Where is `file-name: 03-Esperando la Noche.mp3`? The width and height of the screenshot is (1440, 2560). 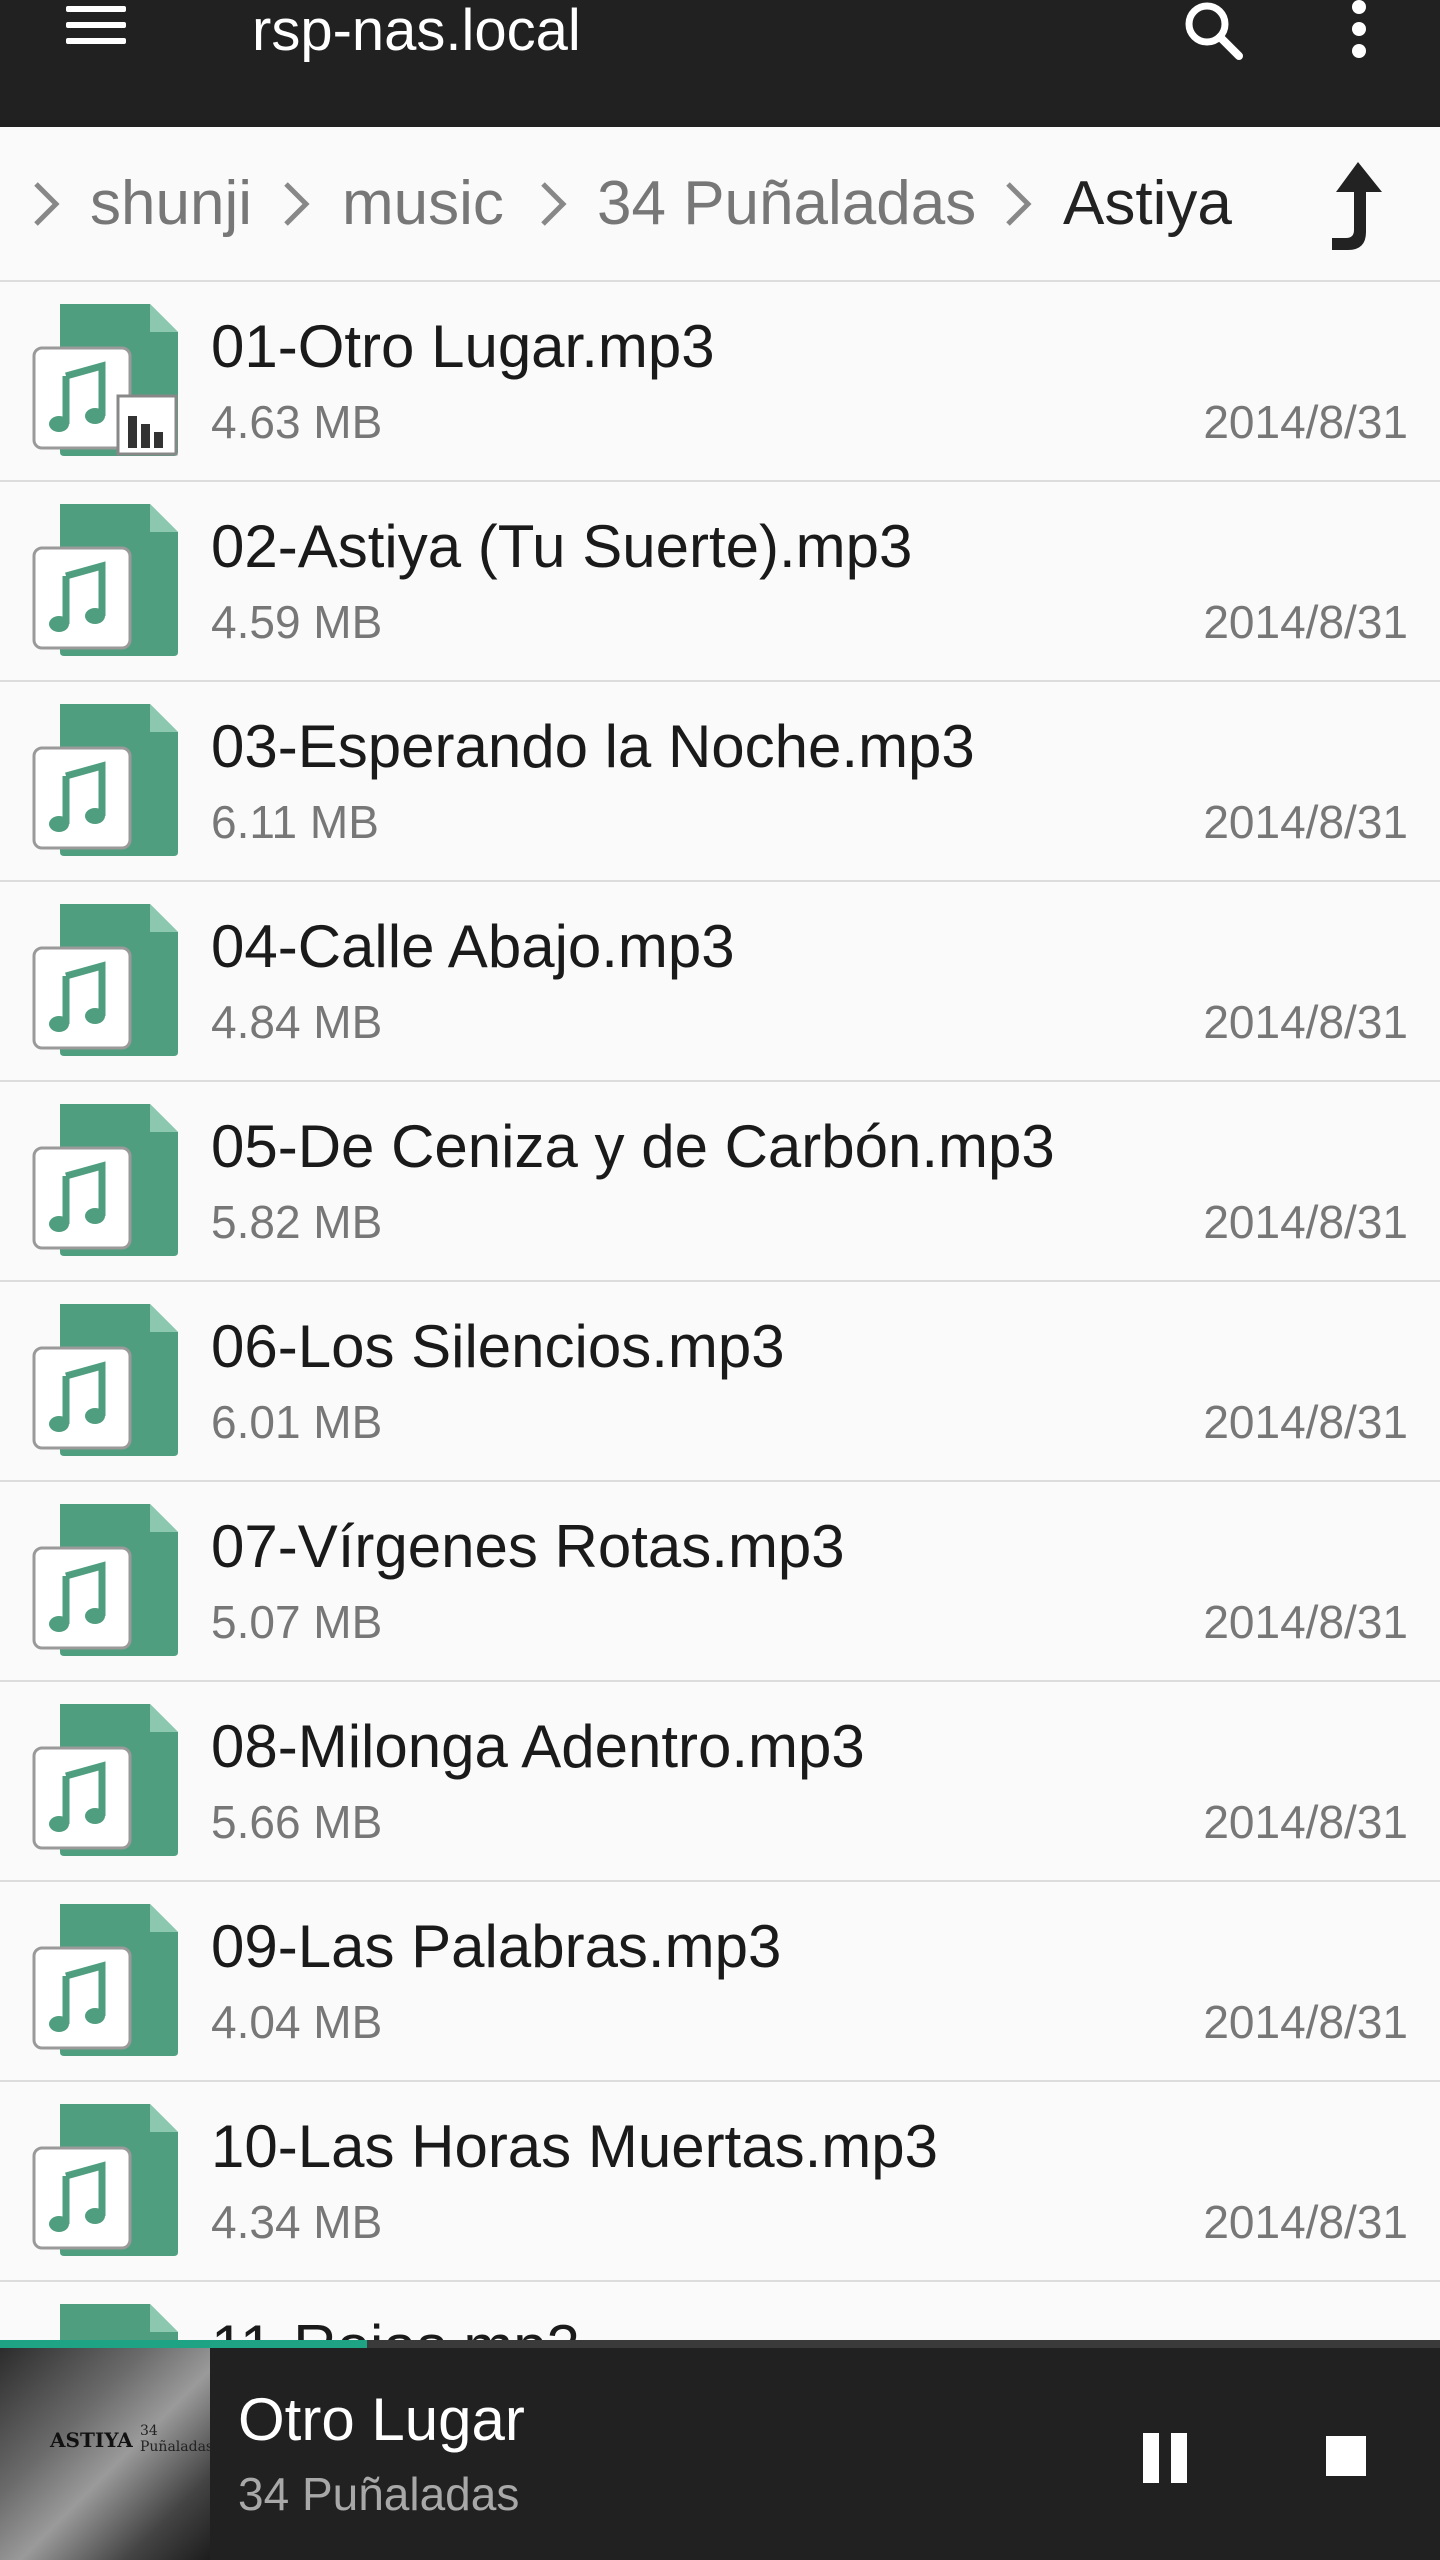
file-name: 03-Esperando la Noche.mp3 is located at coordinates (593, 746).